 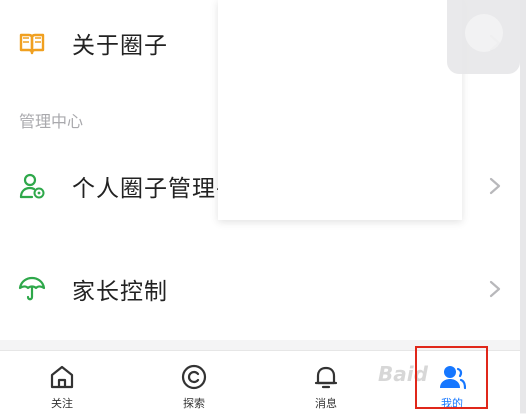 What do you see at coordinates (32, 44) in the screenshot?
I see `book-icon` at bounding box center [32, 44].